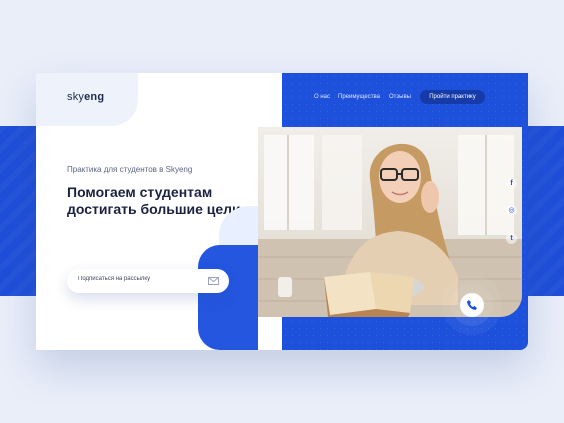 The image size is (564, 423). I want to click on nav-item-reviews: Отзывы, so click(400, 97).